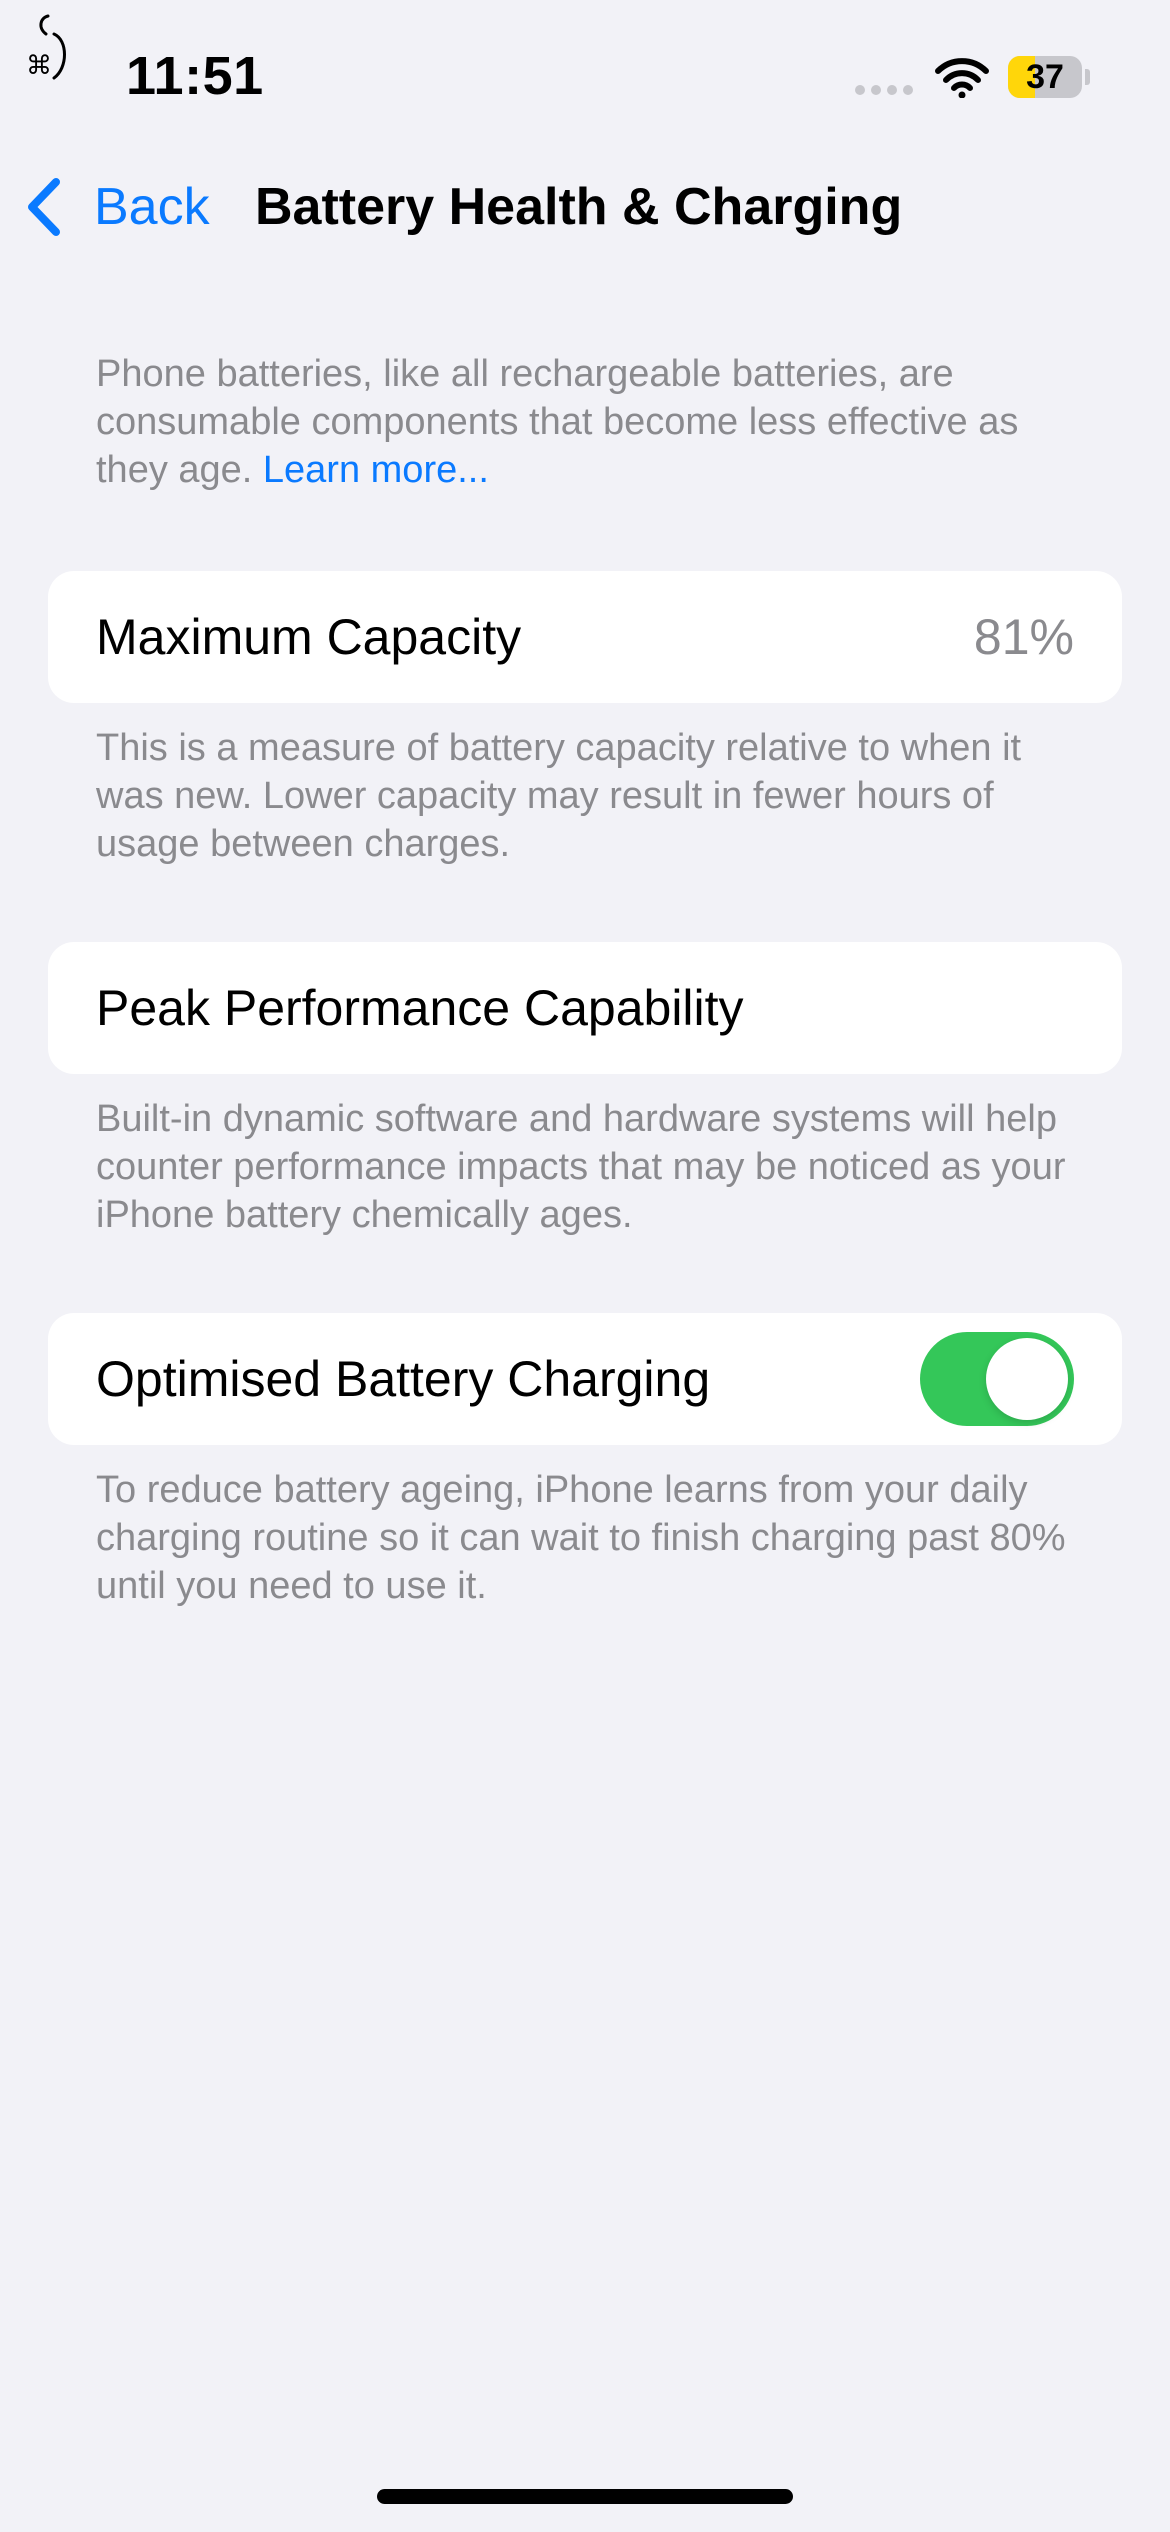  I want to click on peak-performance-label: Peak Performance Capability, so click(420, 1008).